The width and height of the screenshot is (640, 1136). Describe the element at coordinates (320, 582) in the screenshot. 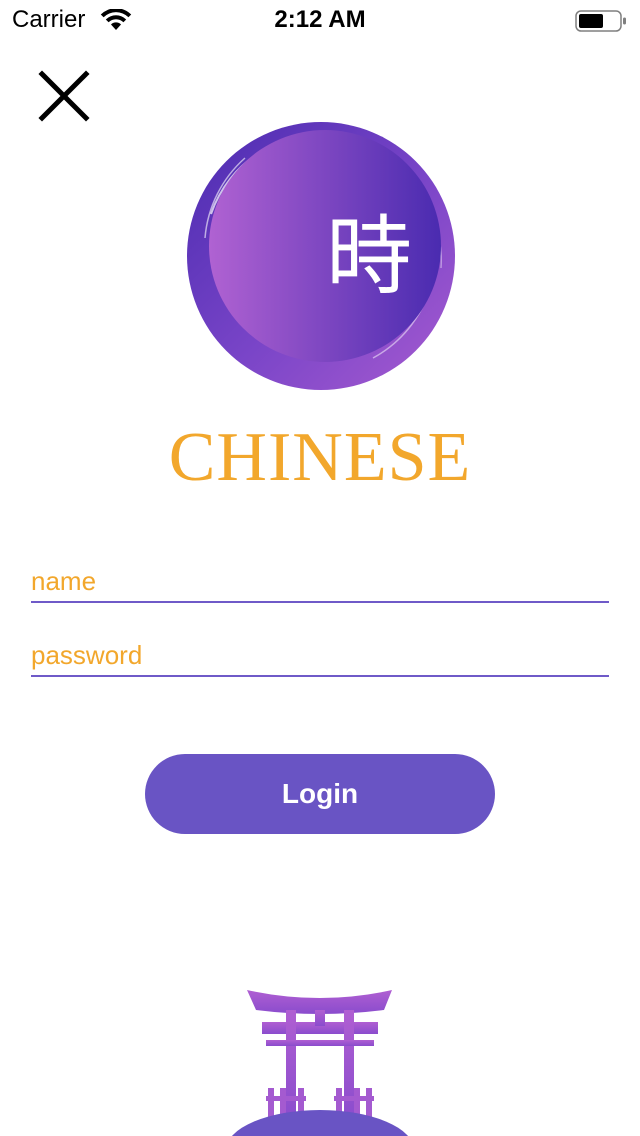

I see `name-input` at that location.